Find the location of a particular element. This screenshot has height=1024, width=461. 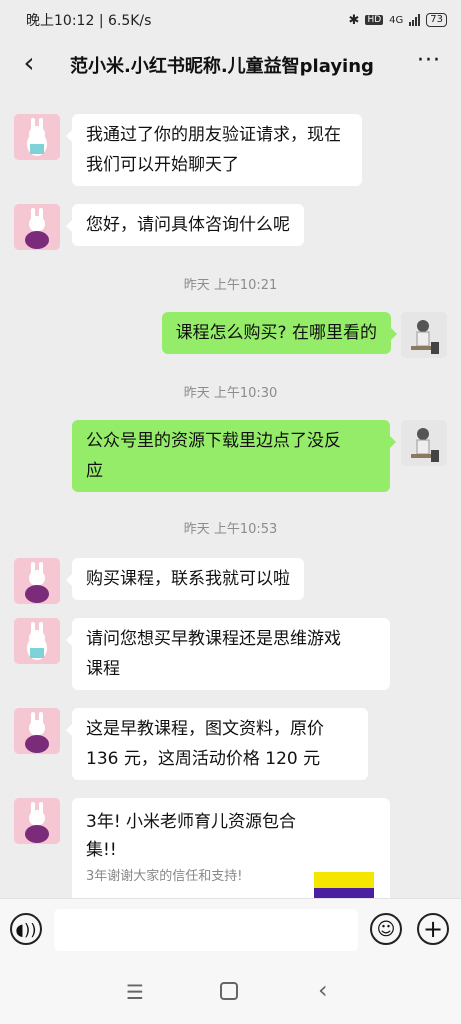

message-line: 应 is located at coordinates (94, 471).